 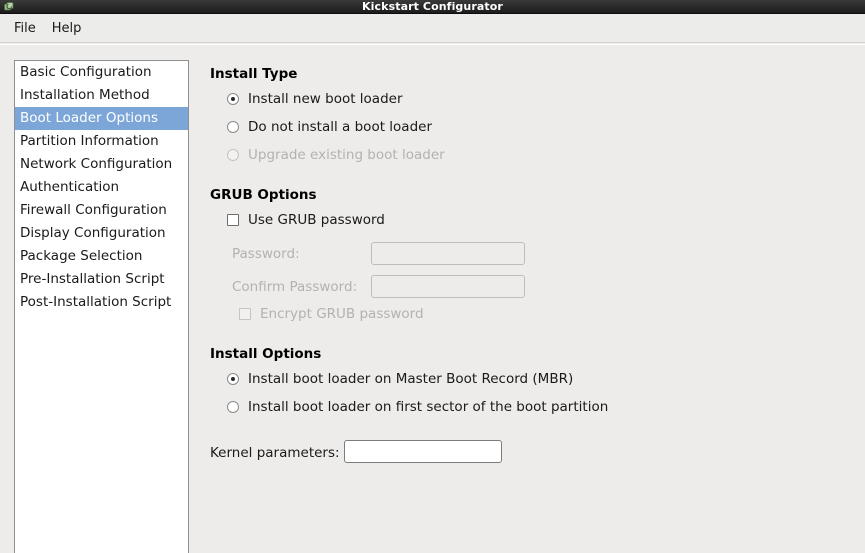 I want to click on checkbox-encrypt-grub-password: Encrypt GRUB password, so click(x=331, y=314).